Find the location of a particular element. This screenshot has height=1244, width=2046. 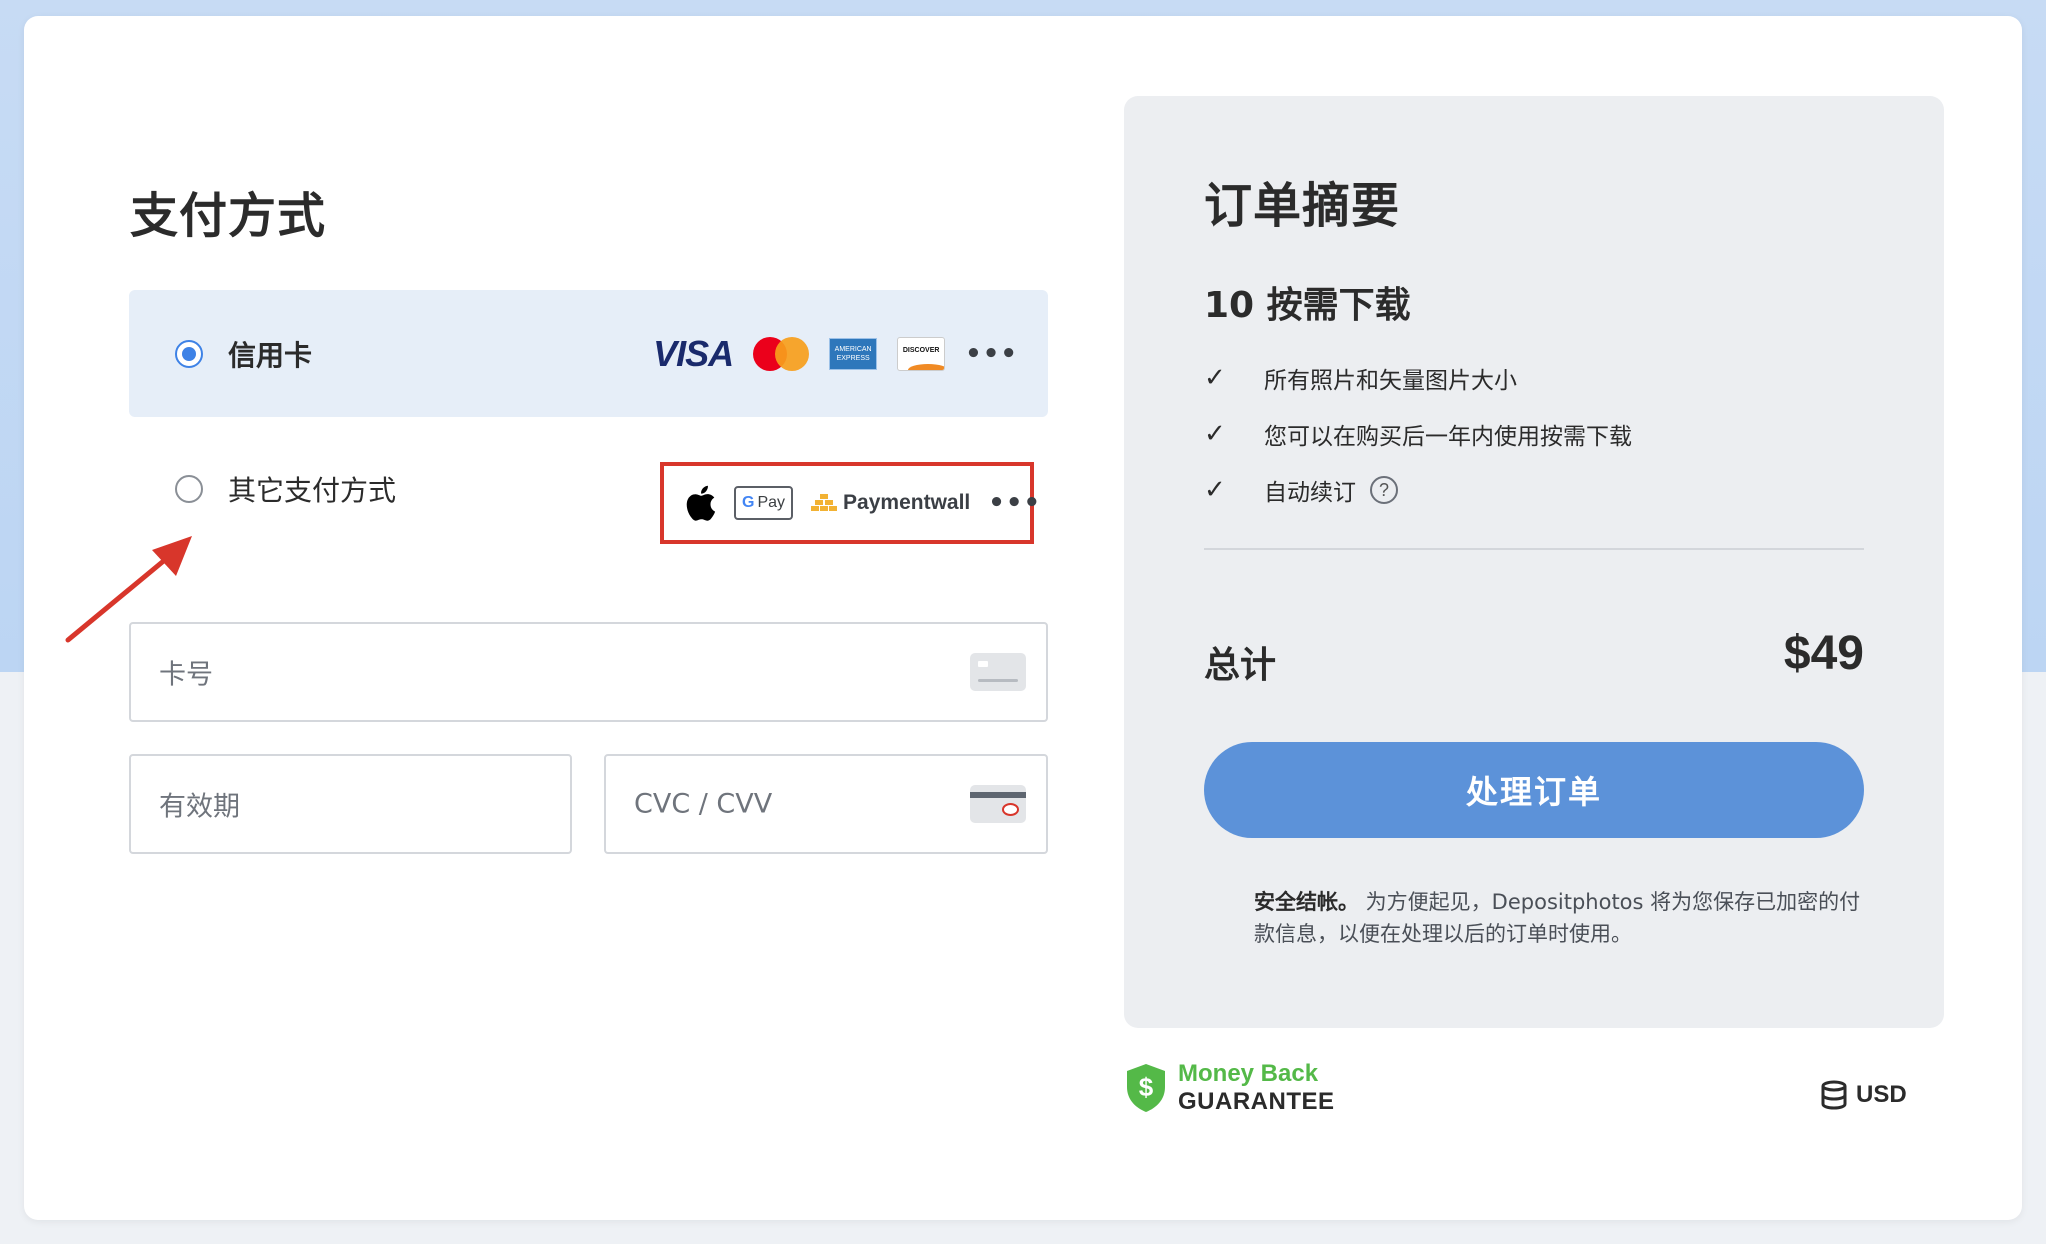

payment-method-title: 支付方式 is located at coordinates (228, 216).